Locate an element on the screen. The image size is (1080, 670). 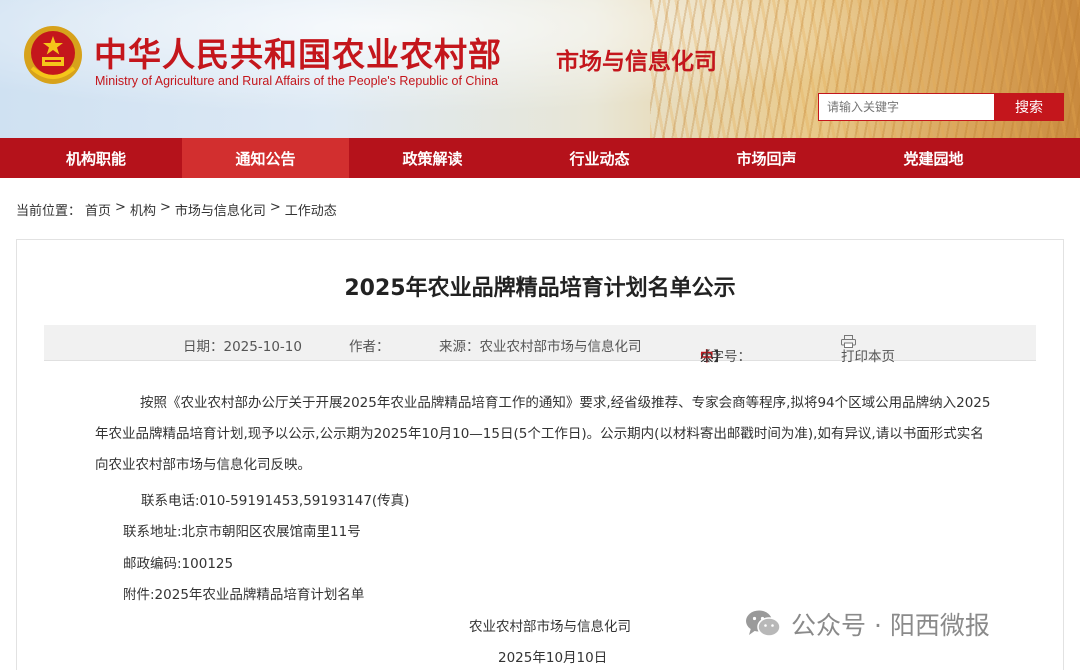
nav-item-market: 市场回声 is located at coordinates (766, 158).